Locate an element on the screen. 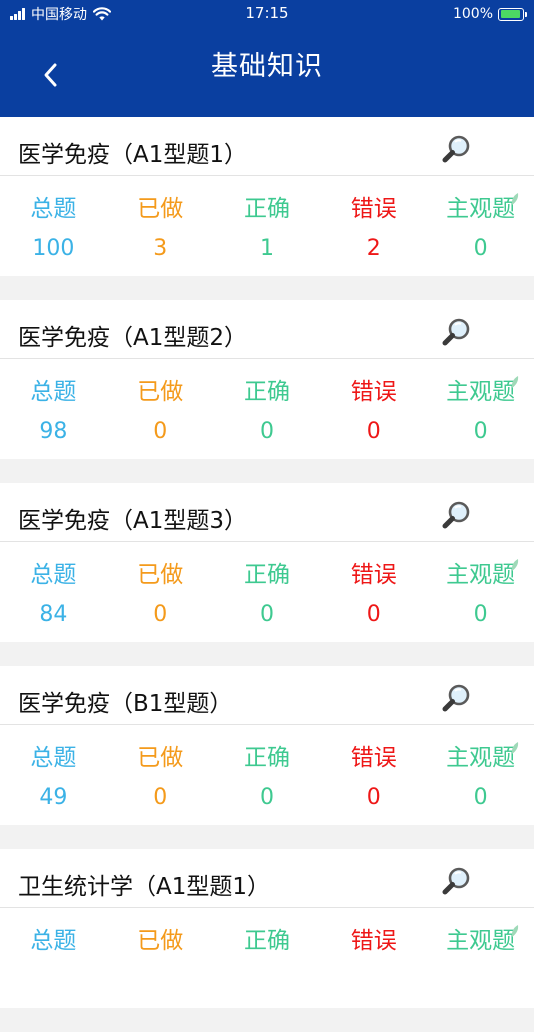 The height and width of the screenshot is (1032, 534). section-stats: 总题 已做 正确 错误 主观题 is located at coordinates (267, 958).